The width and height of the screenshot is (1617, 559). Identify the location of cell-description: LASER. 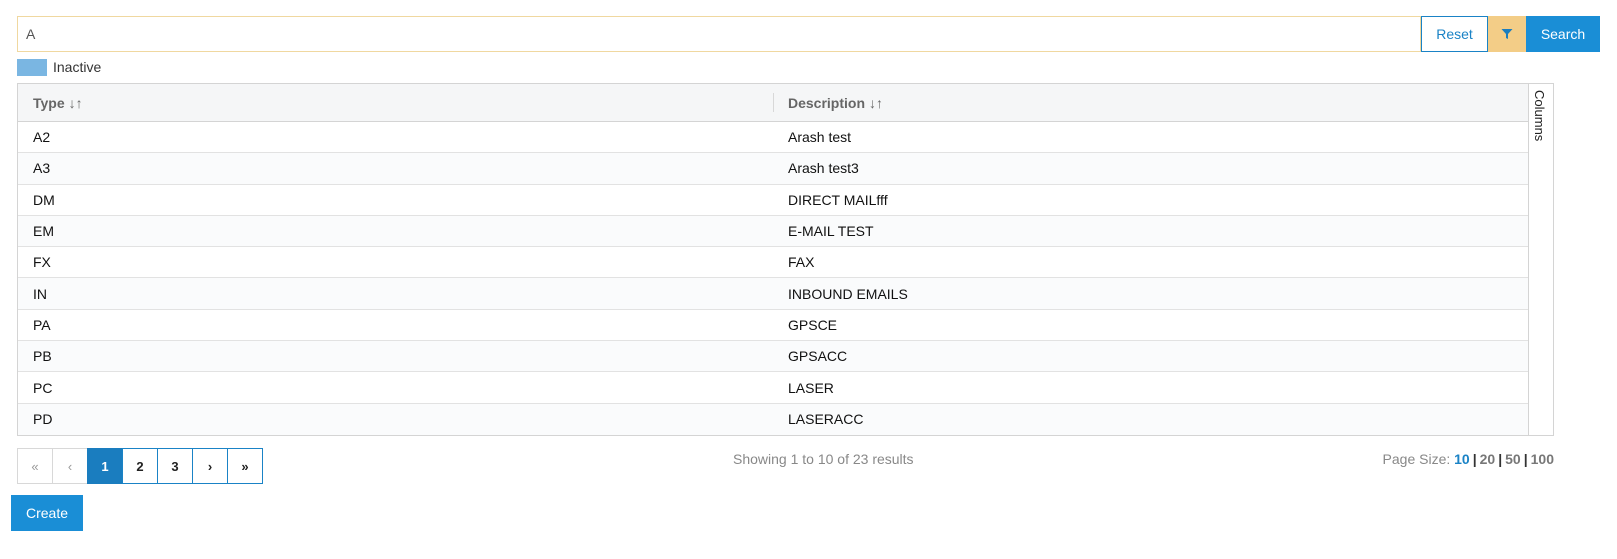
(811, 387).